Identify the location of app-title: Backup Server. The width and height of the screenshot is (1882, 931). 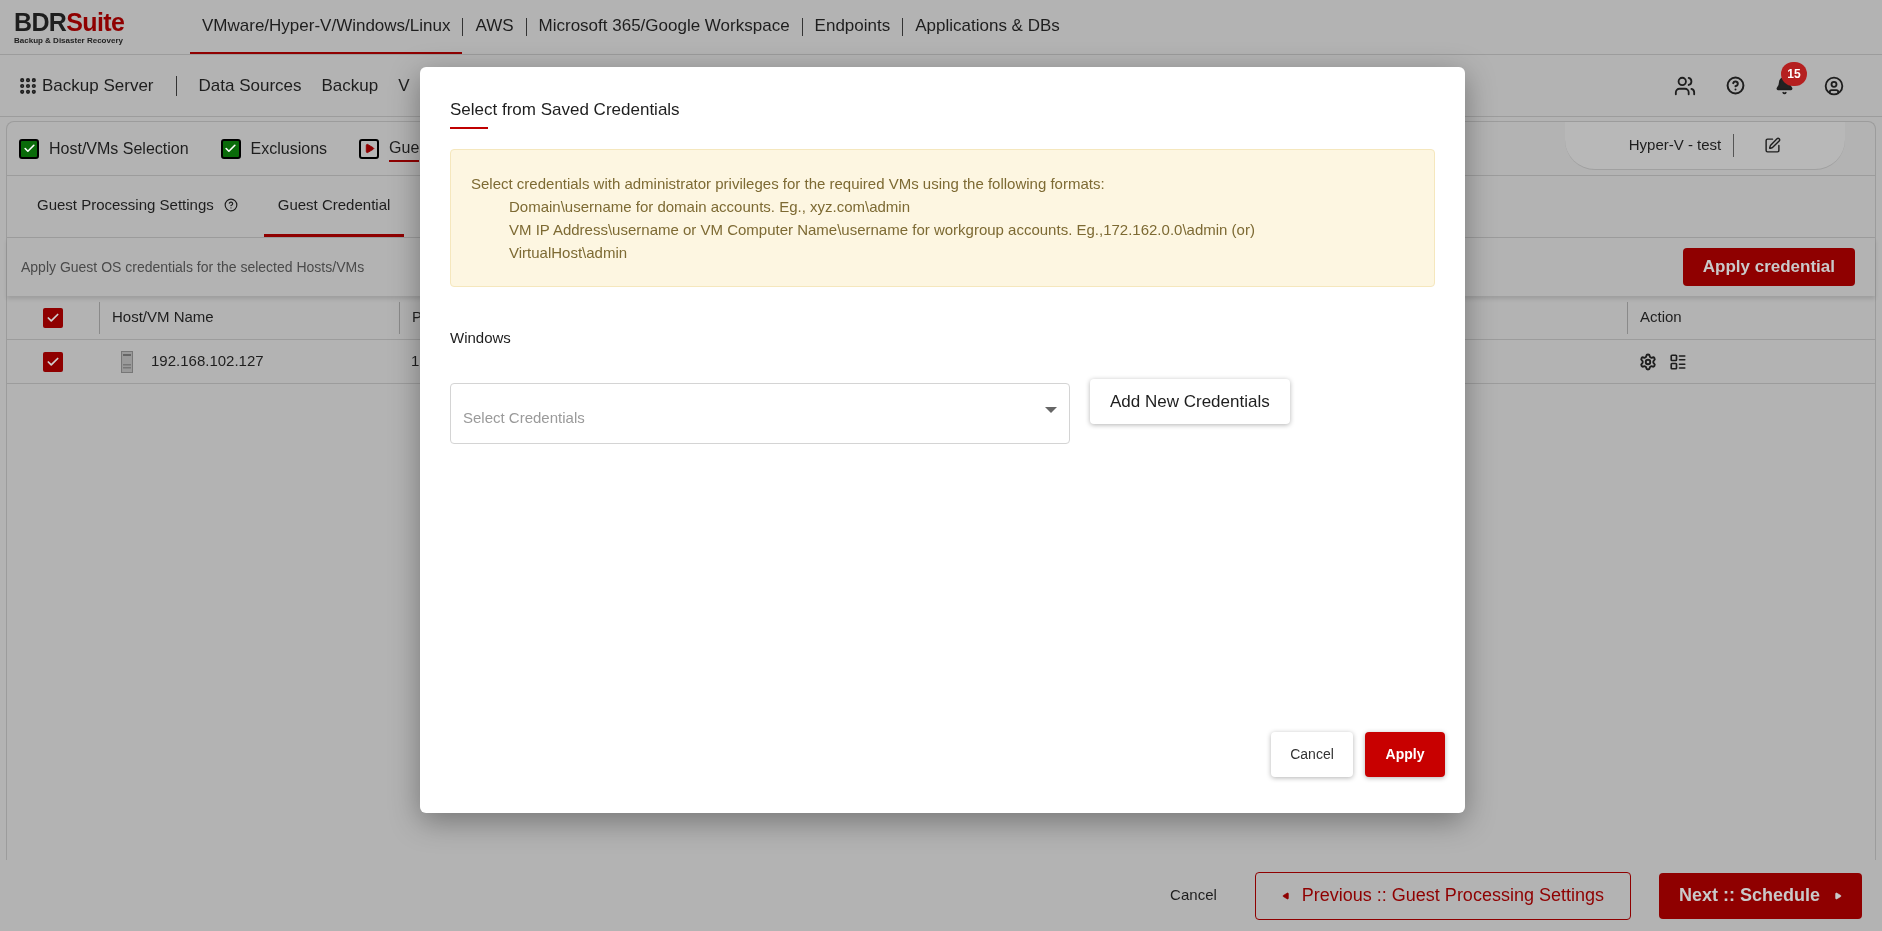
(98, 85).